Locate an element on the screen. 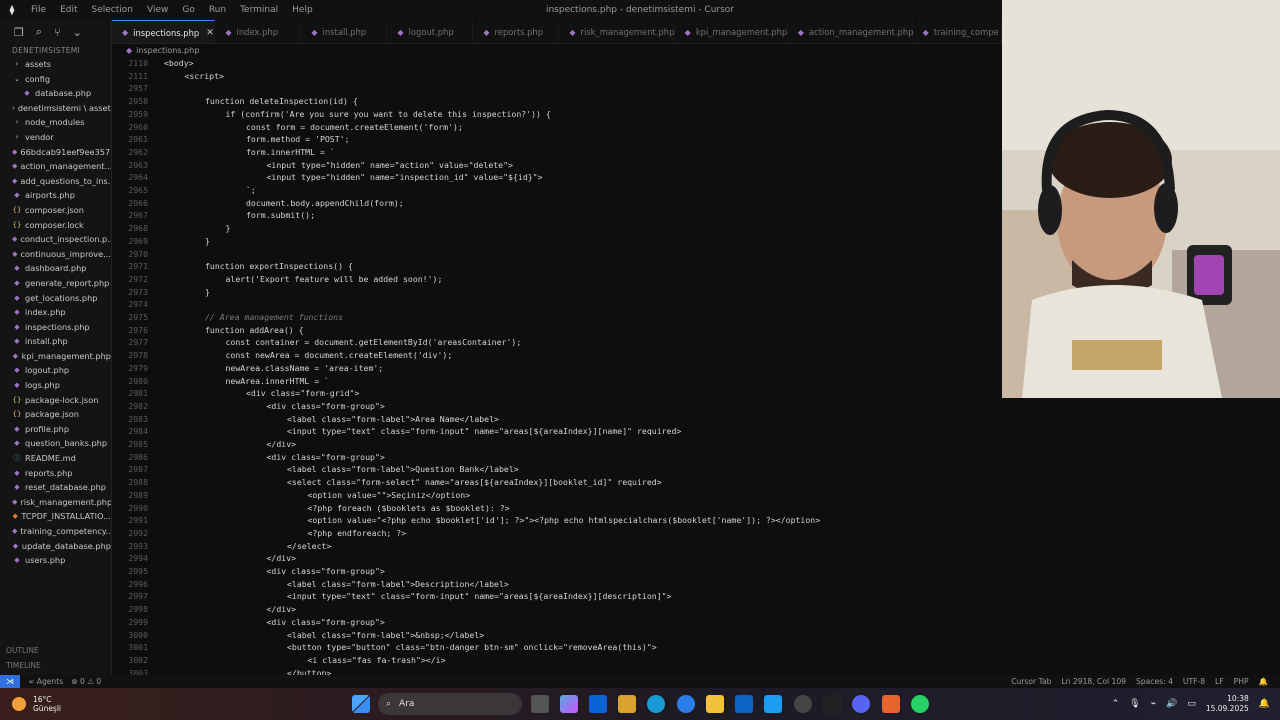  breadcrumb: ◆ inspections.php is located at coordinates (557, 50).